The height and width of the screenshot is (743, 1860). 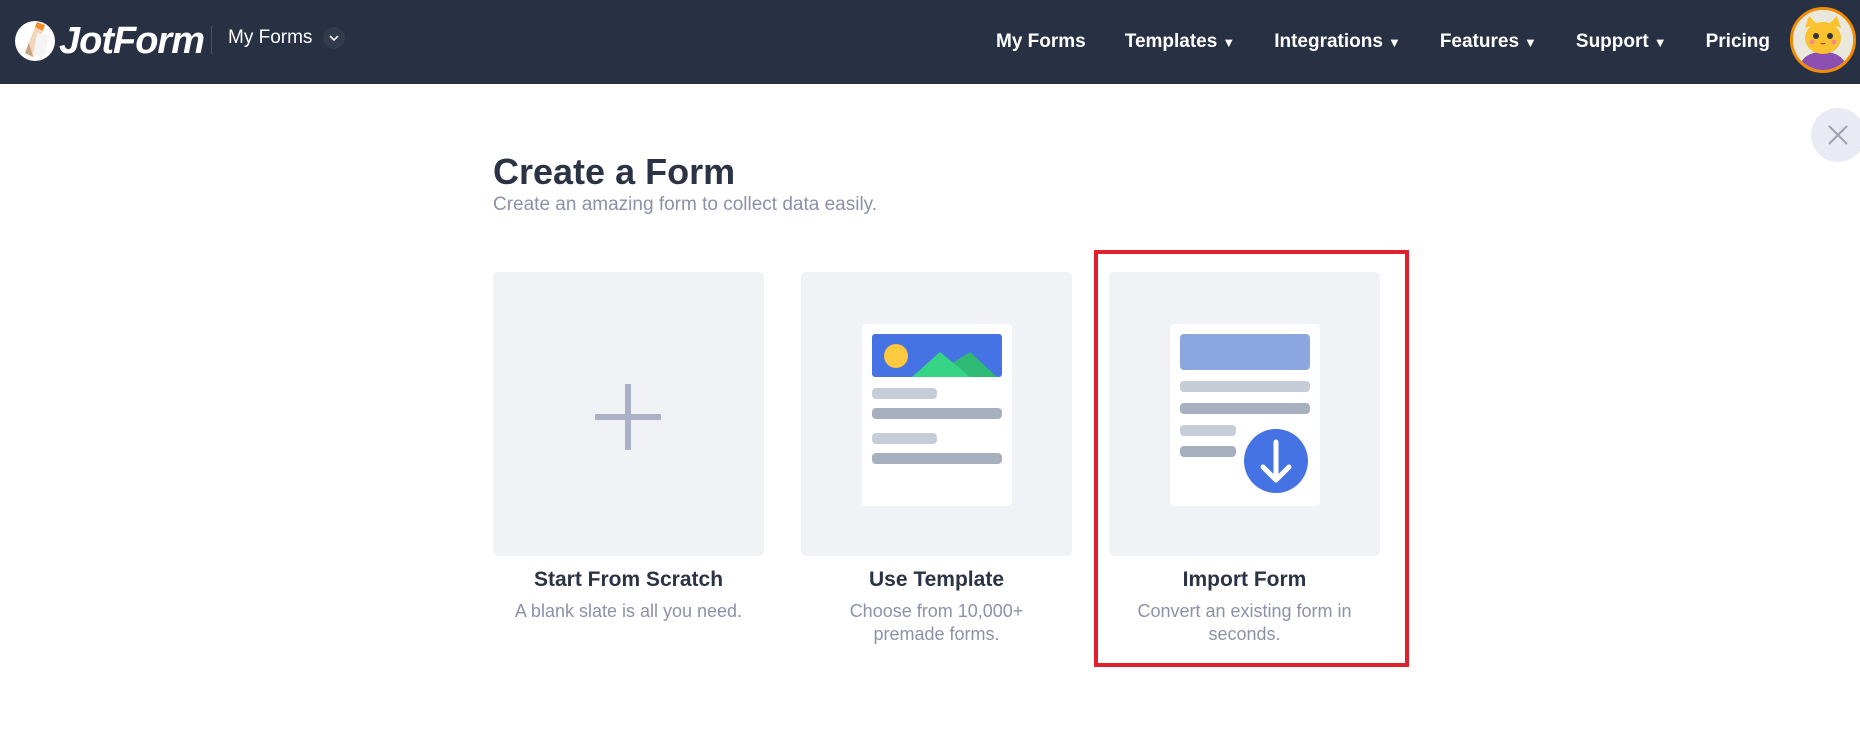 I want to click on card-import-form-tile, so click(x=1244, y=414).